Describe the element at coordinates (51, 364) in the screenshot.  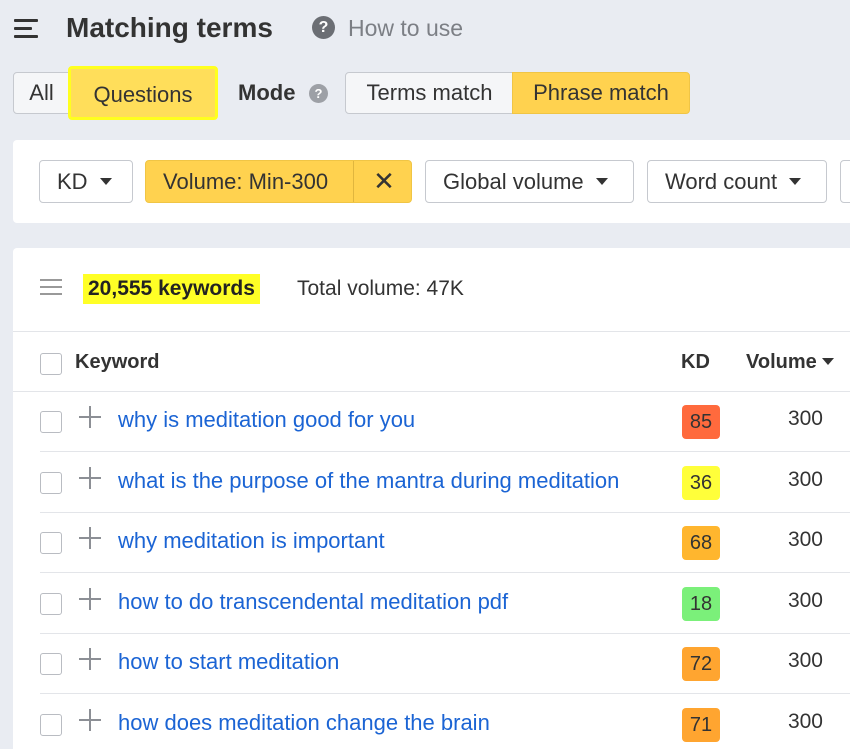
I see `select-all-checkbox` at that location.